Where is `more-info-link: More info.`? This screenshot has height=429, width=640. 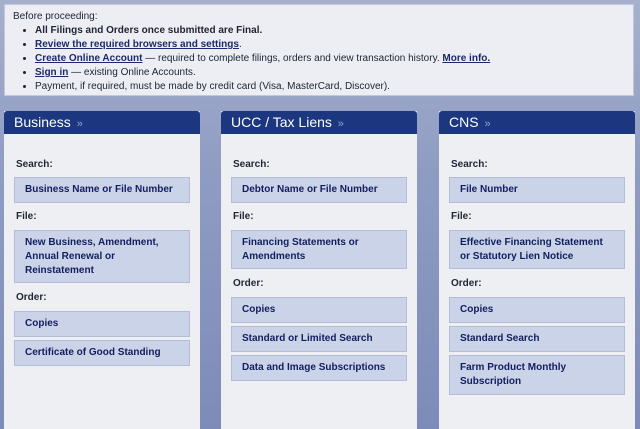 more-info-link: More info. is located at coordinates (466, 58).